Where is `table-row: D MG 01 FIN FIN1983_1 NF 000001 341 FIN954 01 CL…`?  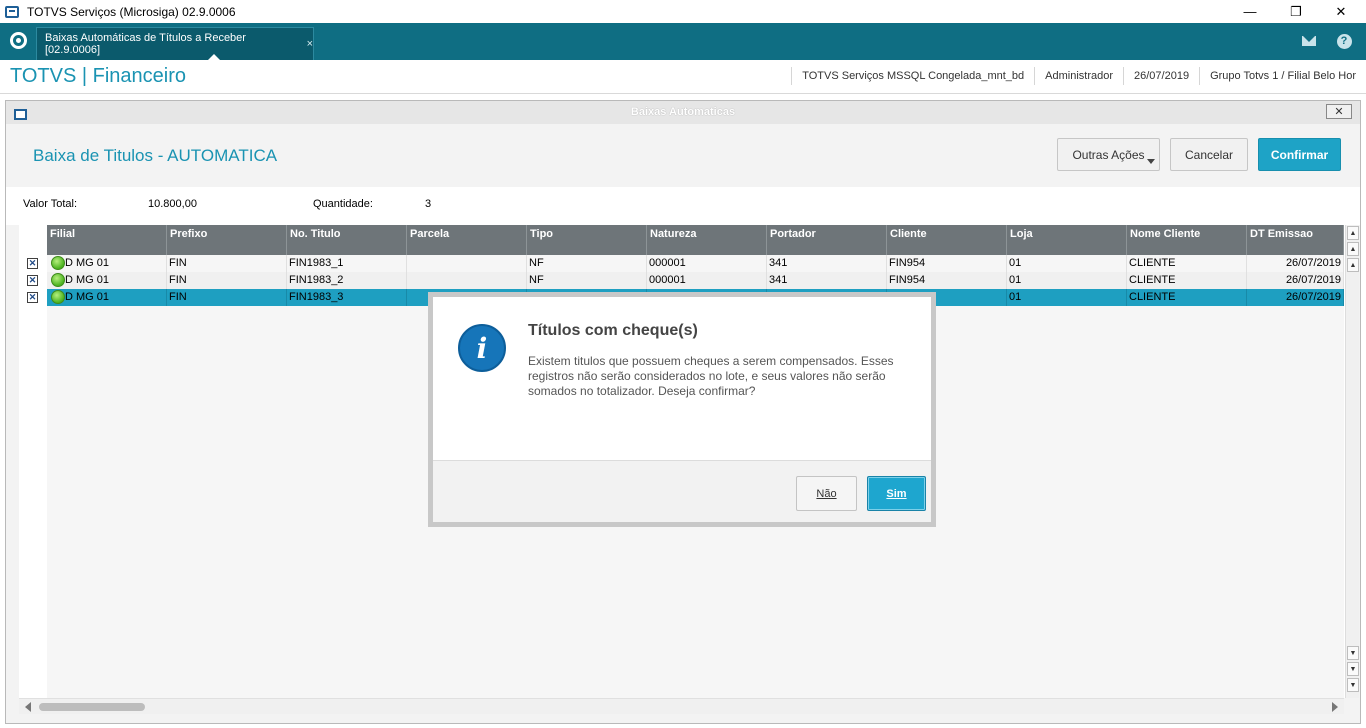
table-row: D MG 01 FIN FIN1983_1 NF 000001 341 FIN954 01 CL… is located at coordinates (695, 263).